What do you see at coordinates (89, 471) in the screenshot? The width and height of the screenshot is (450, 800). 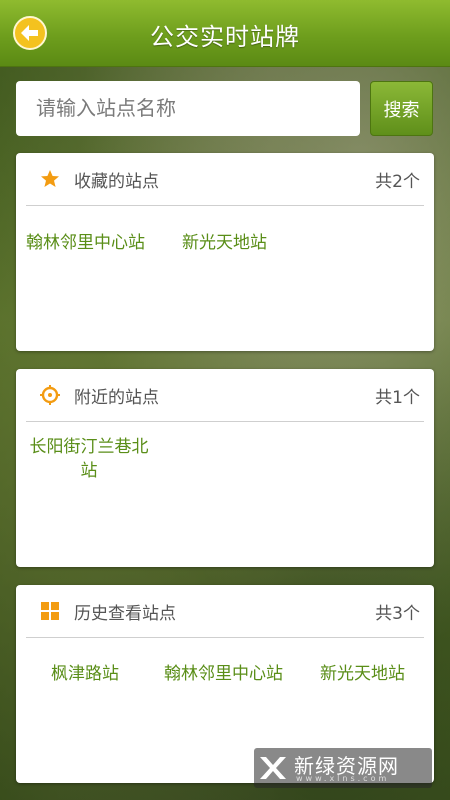 I see `nearby-station-line2: 站` at bounding box center [89, 471].